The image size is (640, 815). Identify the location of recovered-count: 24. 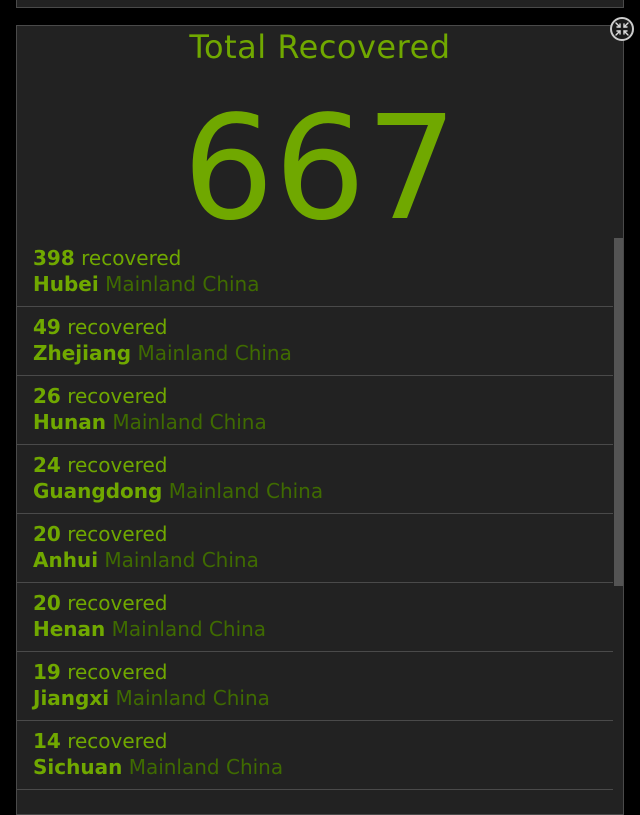
(47, 465).